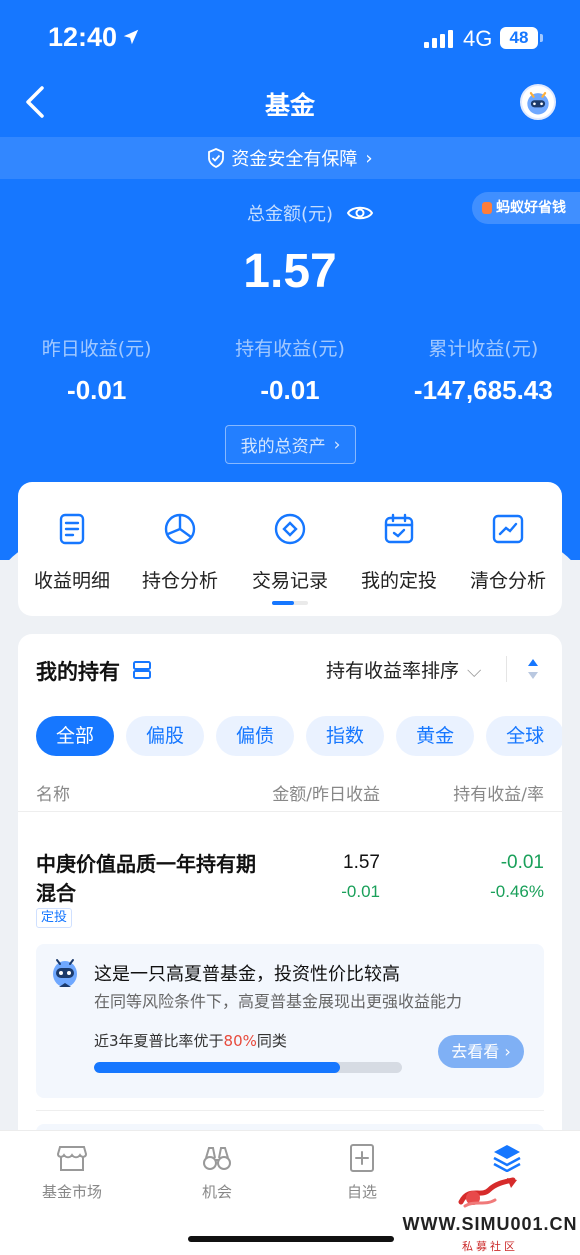 The height and width of the screenshot is (1255, 580). I want to click on home-indicator, so click(291, 1239).